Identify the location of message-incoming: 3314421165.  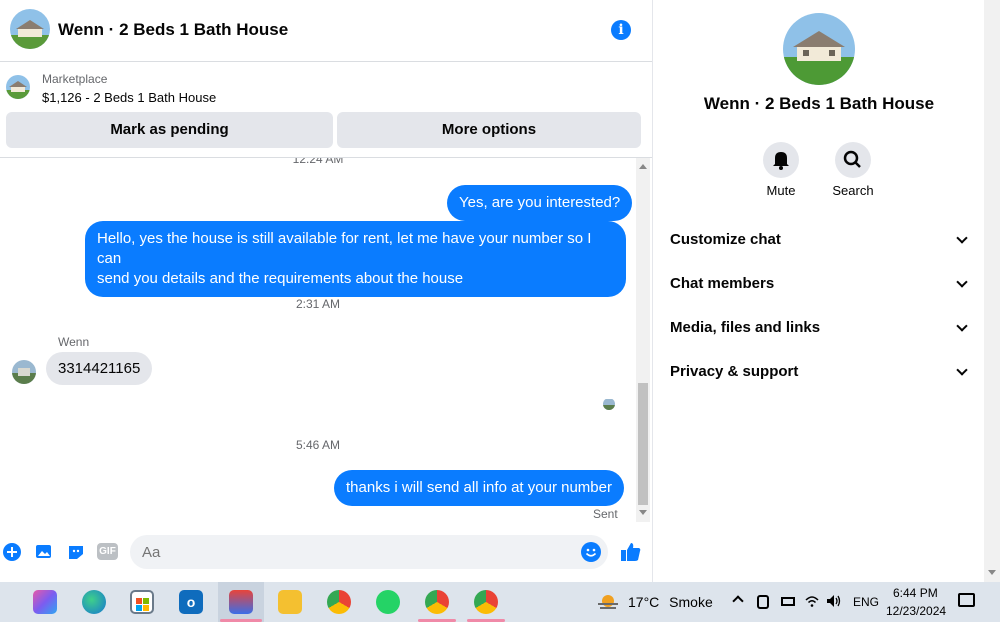
(99, 368).